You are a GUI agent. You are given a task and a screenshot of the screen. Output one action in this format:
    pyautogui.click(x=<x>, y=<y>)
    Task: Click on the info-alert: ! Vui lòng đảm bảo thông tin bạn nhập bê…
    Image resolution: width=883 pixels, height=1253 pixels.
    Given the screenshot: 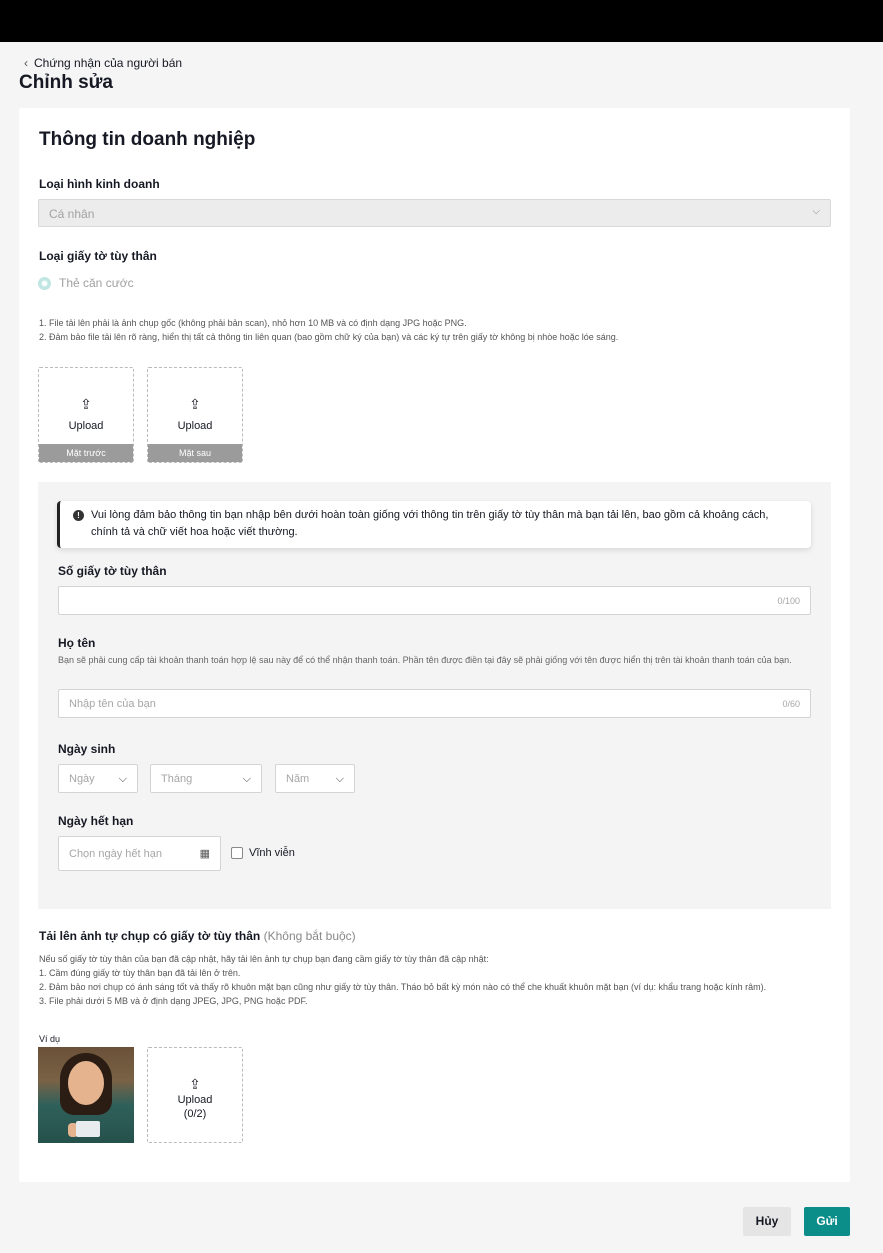 What is the action you would take?
    pyautogui.click(x=434, y=524)
    